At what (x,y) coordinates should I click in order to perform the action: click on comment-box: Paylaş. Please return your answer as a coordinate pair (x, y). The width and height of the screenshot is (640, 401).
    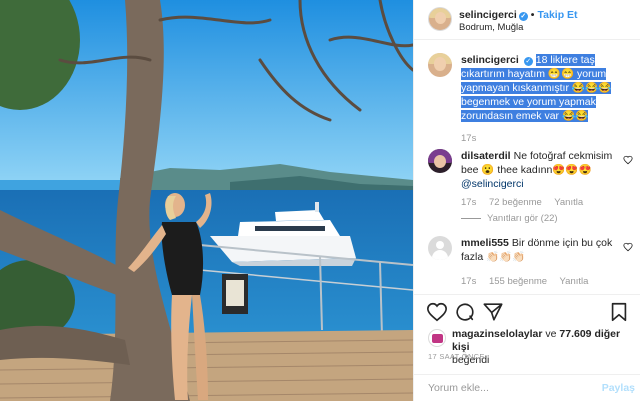
    Looking at the image, I should click on (527, 387).